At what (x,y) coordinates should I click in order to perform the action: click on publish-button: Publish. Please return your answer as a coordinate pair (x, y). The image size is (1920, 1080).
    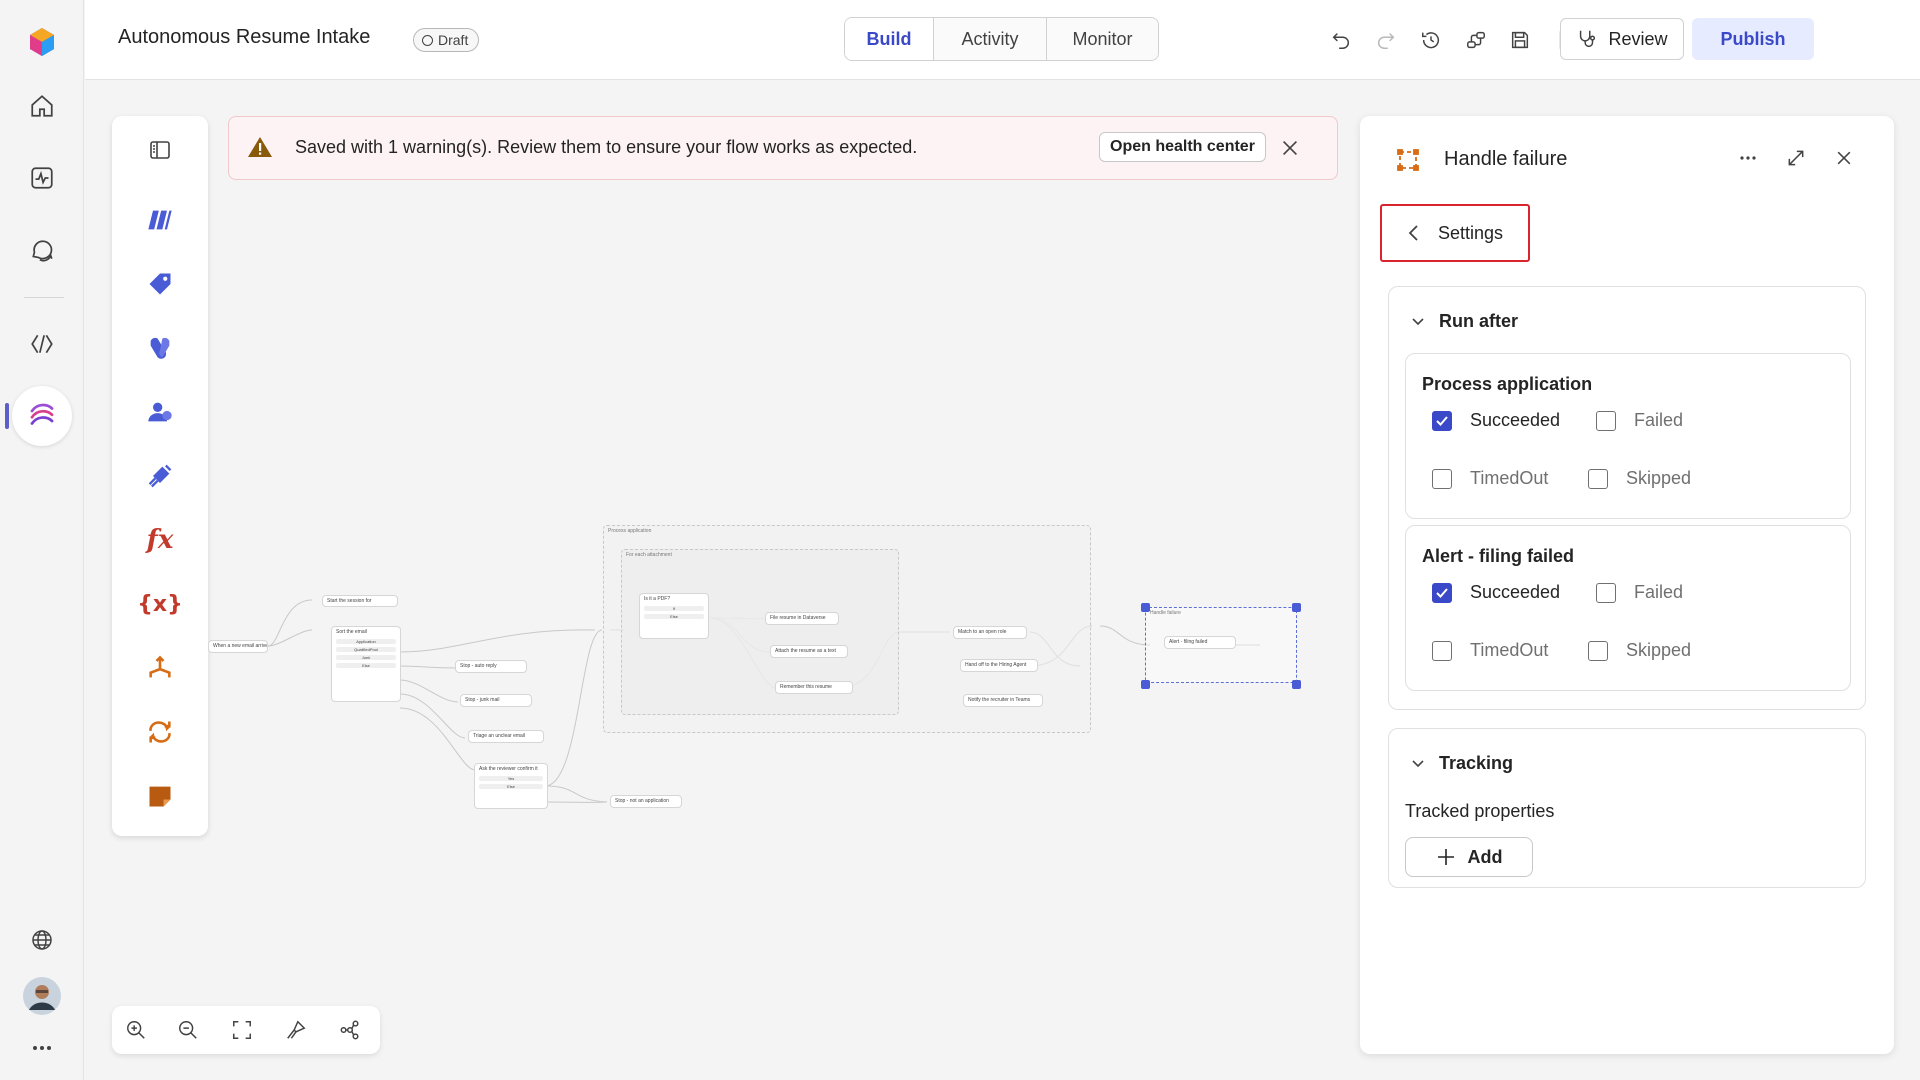
    Looking at the image, I should click on (1753, 39).